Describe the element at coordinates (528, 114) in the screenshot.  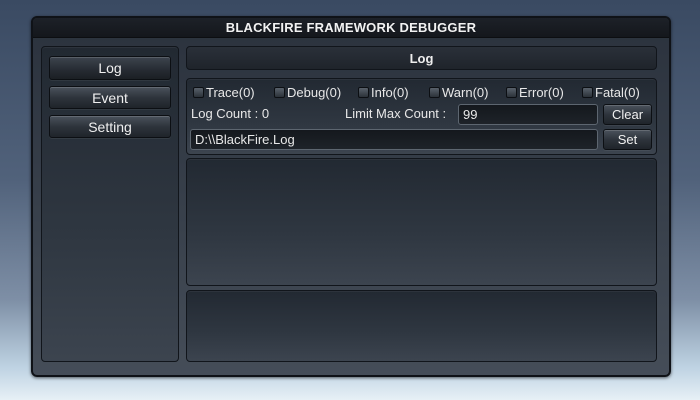
I see `limit-max-count-input: 99` at that location.